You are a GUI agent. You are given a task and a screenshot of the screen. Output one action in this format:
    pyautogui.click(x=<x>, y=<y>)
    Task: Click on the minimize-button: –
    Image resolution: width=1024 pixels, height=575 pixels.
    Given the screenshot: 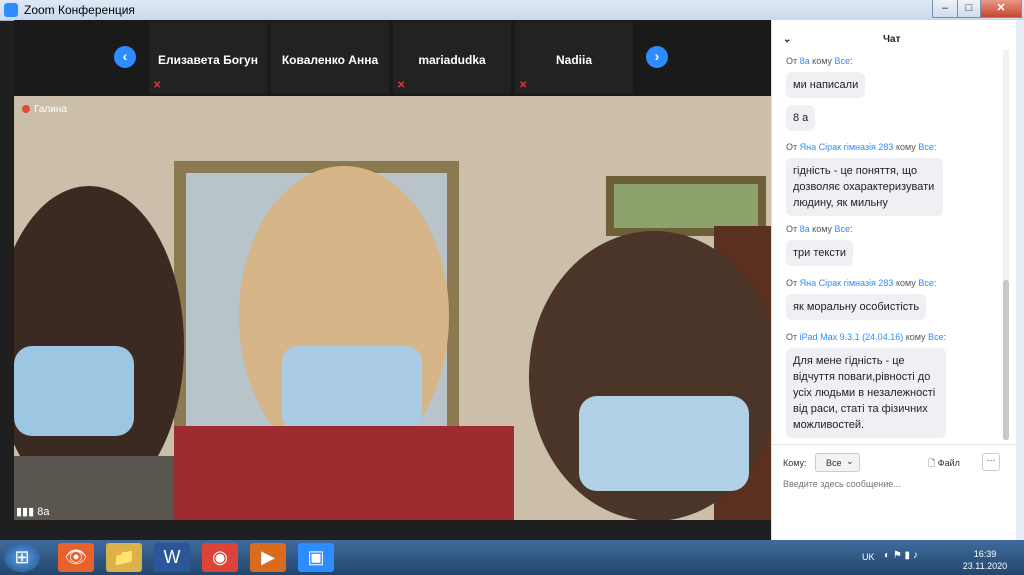 What is the action you would take?
    pyautogui.click(x=945, y=9)
    